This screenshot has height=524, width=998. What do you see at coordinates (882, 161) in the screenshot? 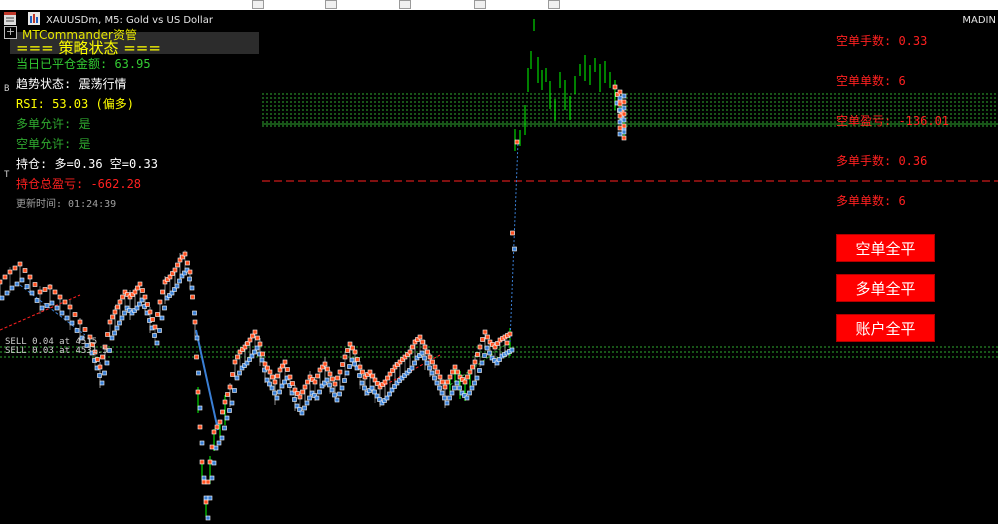
I see `long-lots: 多单手数: 0.36` at bounding box center [882, 161].